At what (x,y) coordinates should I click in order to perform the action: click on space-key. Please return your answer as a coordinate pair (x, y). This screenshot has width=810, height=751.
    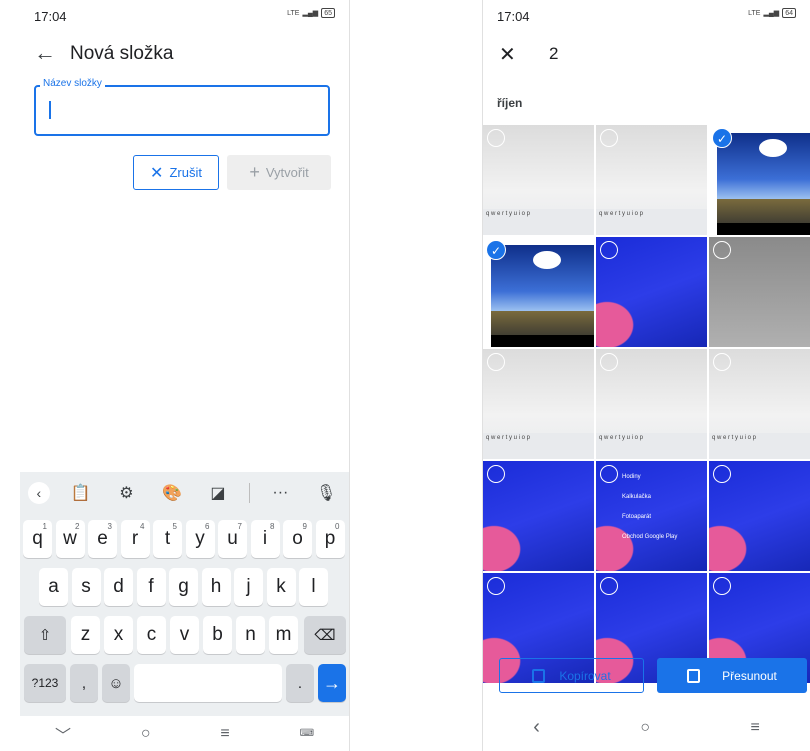
    Looking at the image, I should click on (208, 683).